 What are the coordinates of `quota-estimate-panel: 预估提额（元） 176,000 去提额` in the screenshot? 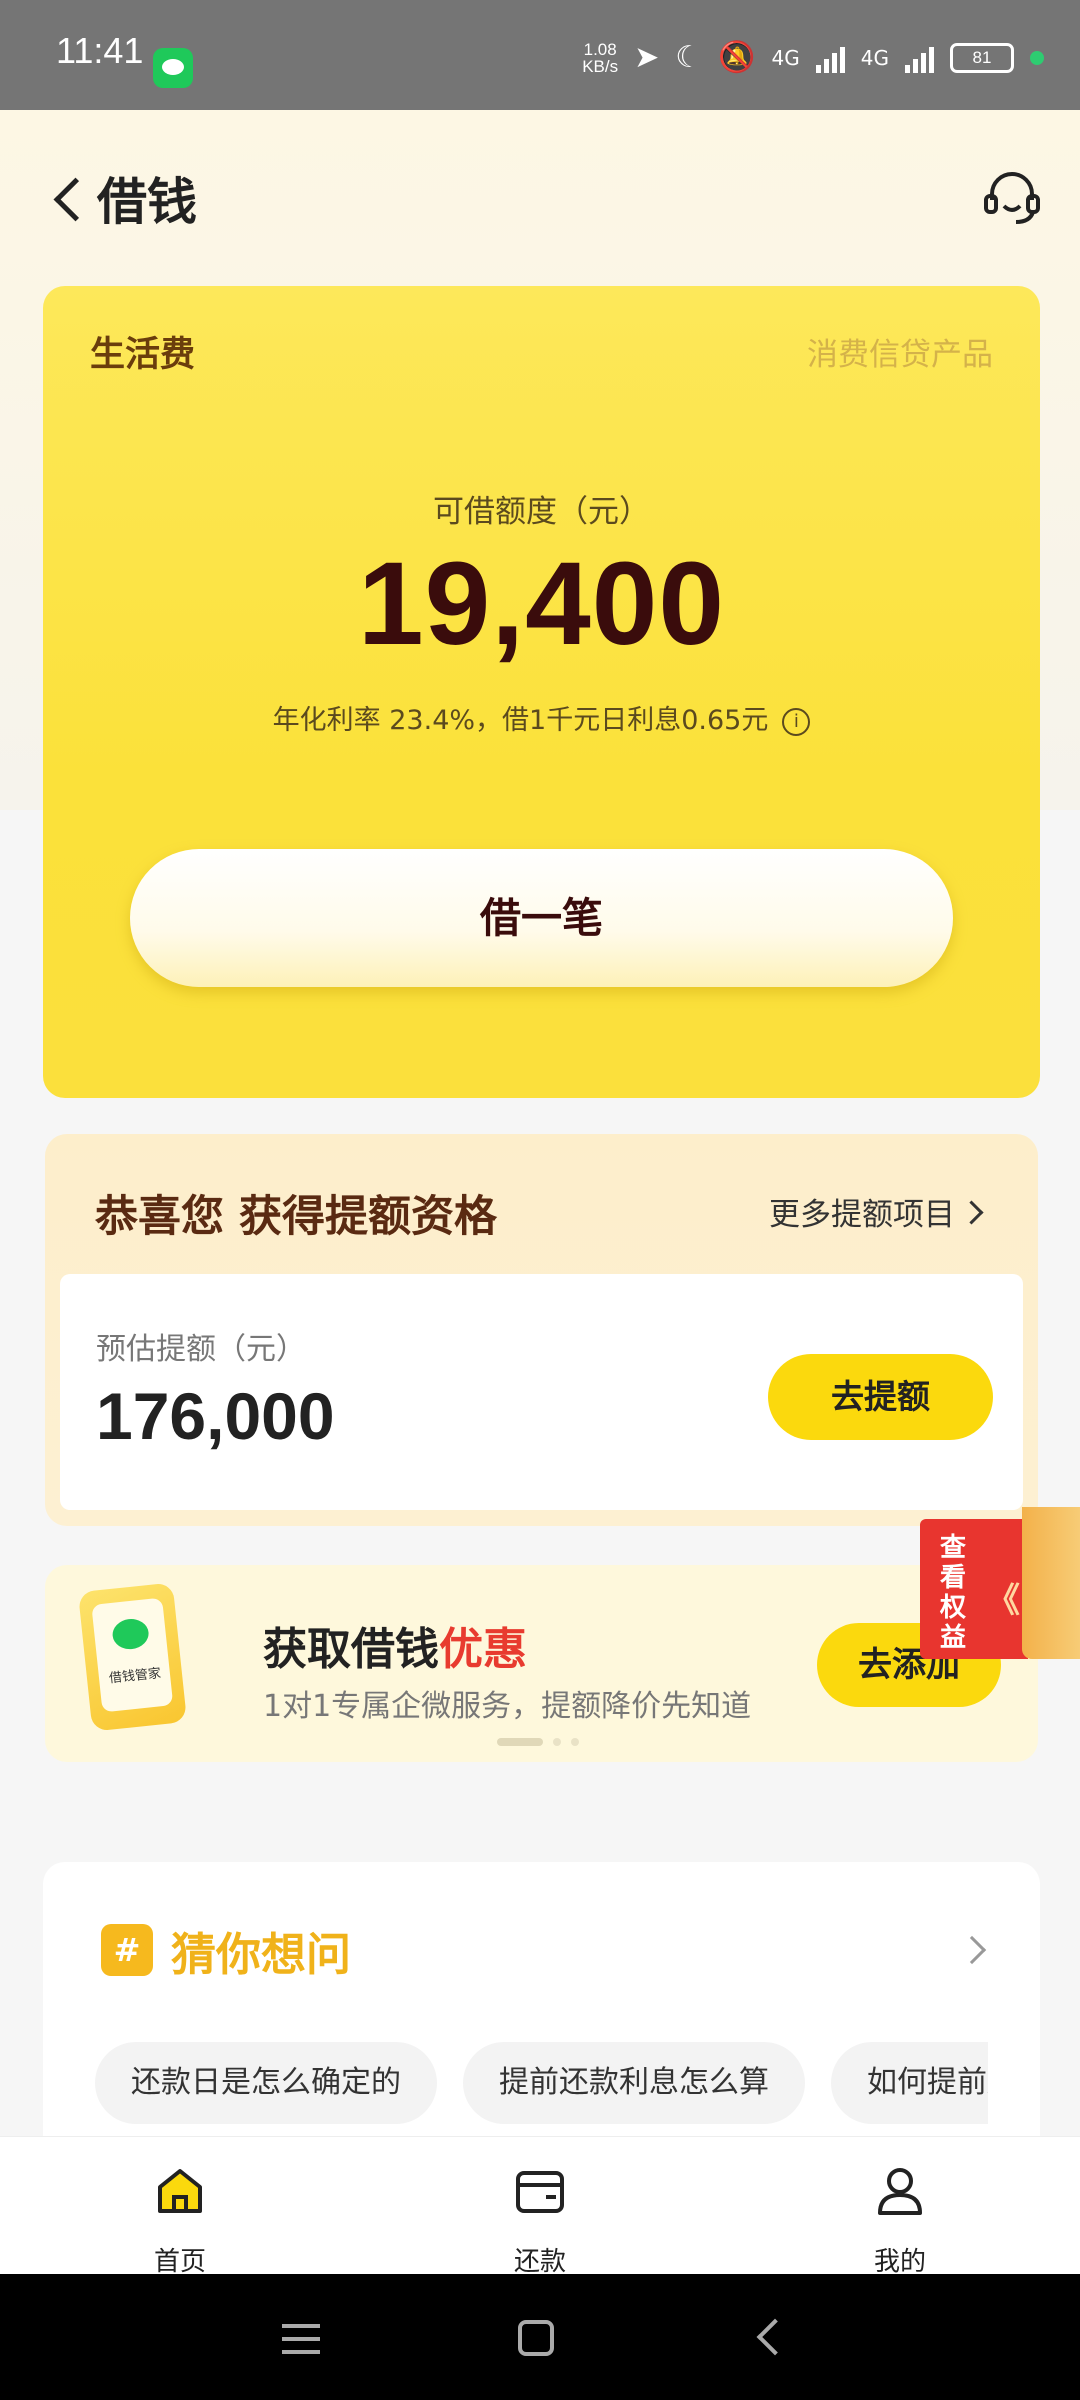 It's located at (541, 1392).